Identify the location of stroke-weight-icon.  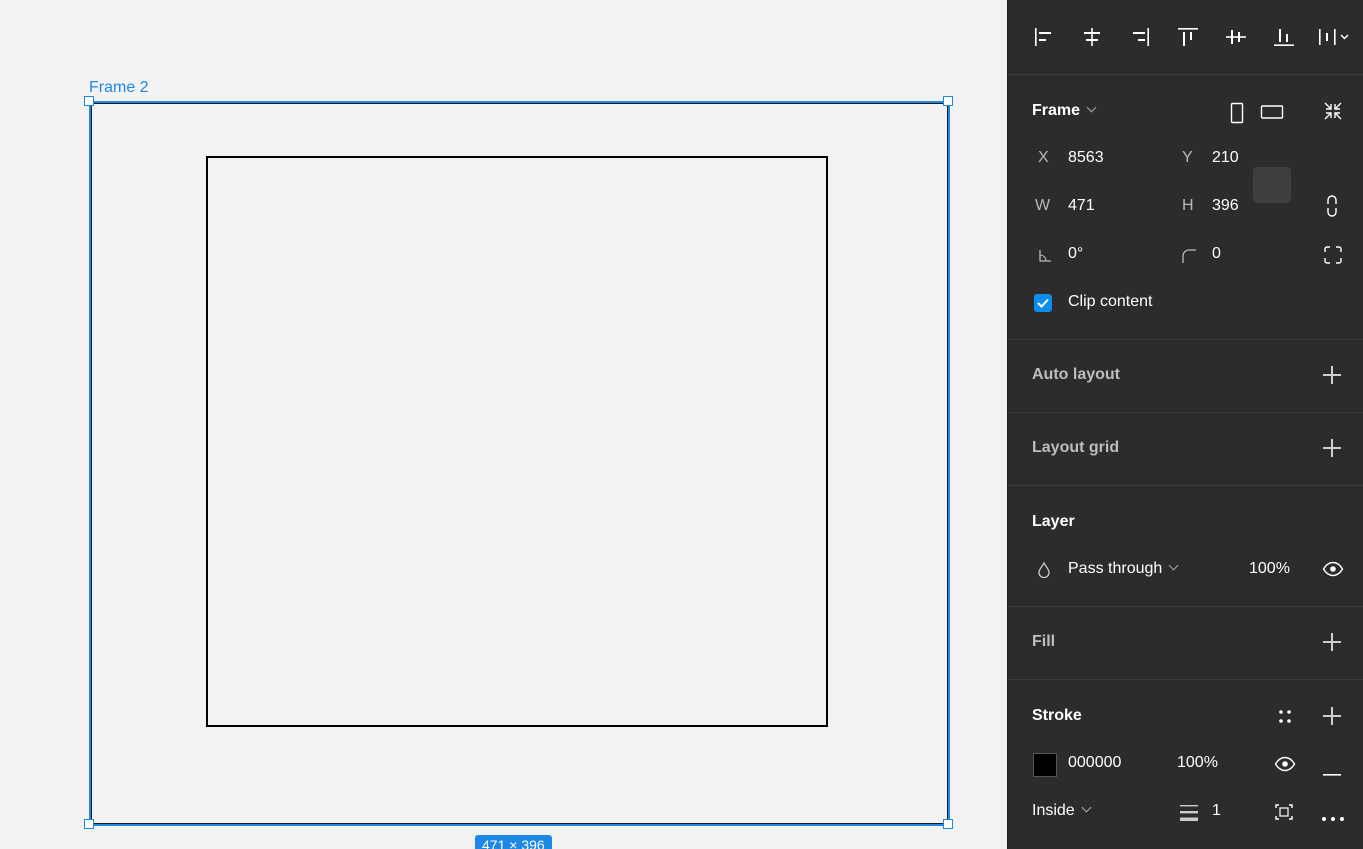
(1189, 815).